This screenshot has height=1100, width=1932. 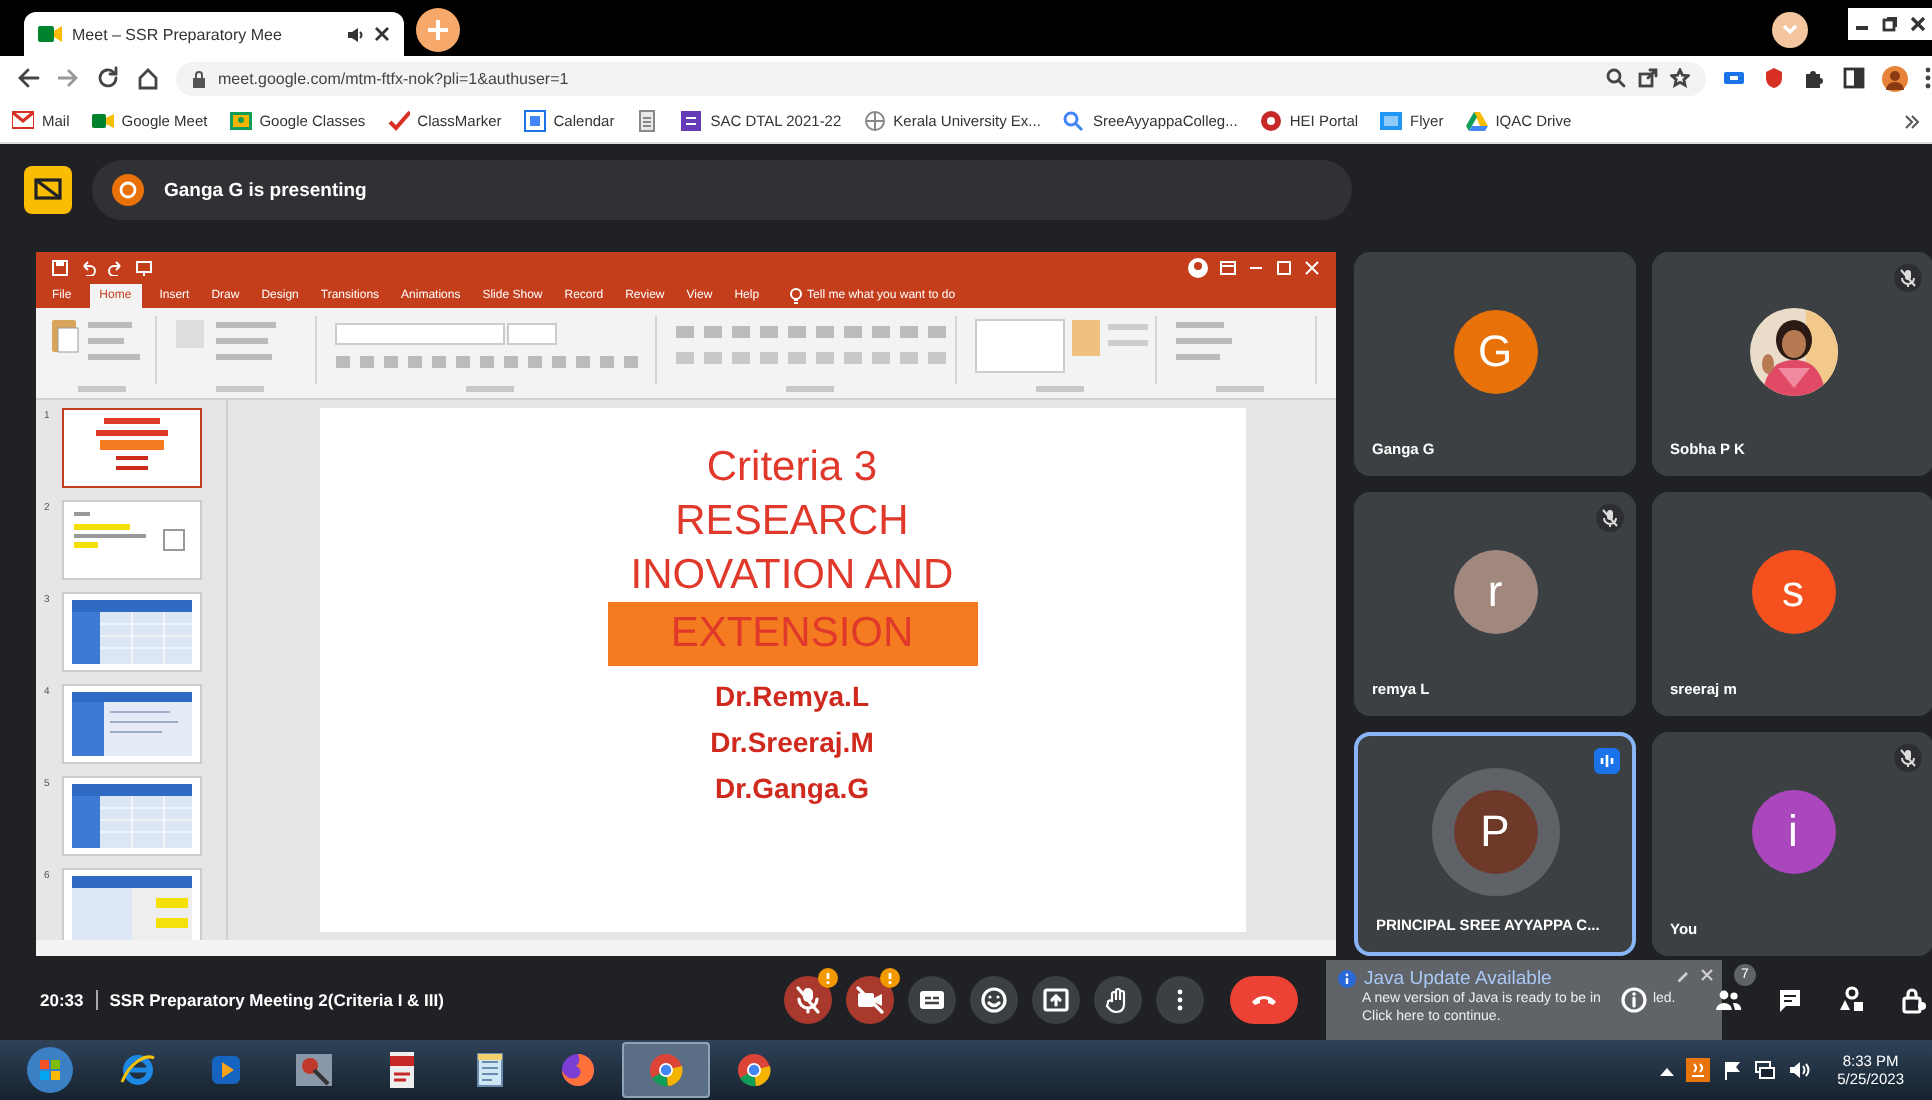 I want to click on present-button, so click(x=1056, y=1000).